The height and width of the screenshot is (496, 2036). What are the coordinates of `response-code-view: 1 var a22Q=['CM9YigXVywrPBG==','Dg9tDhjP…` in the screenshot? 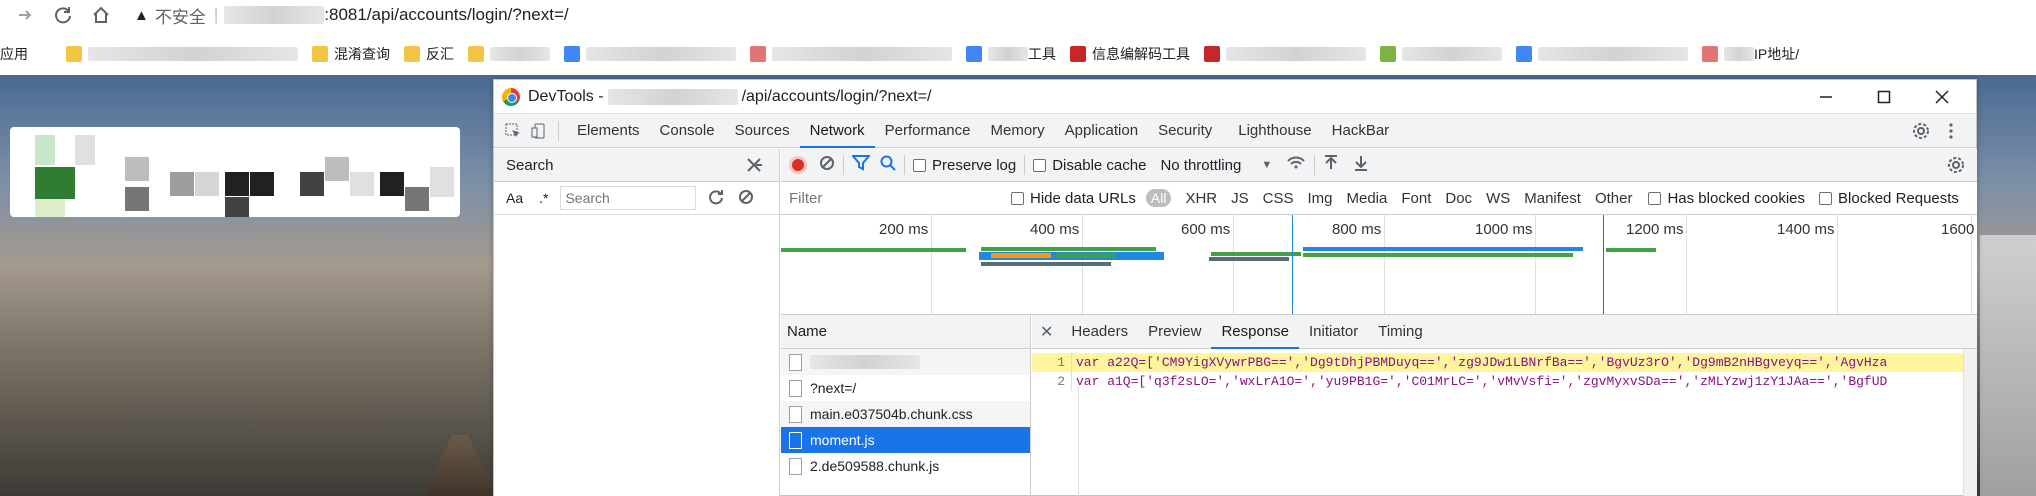 It's located at (1504, 422).